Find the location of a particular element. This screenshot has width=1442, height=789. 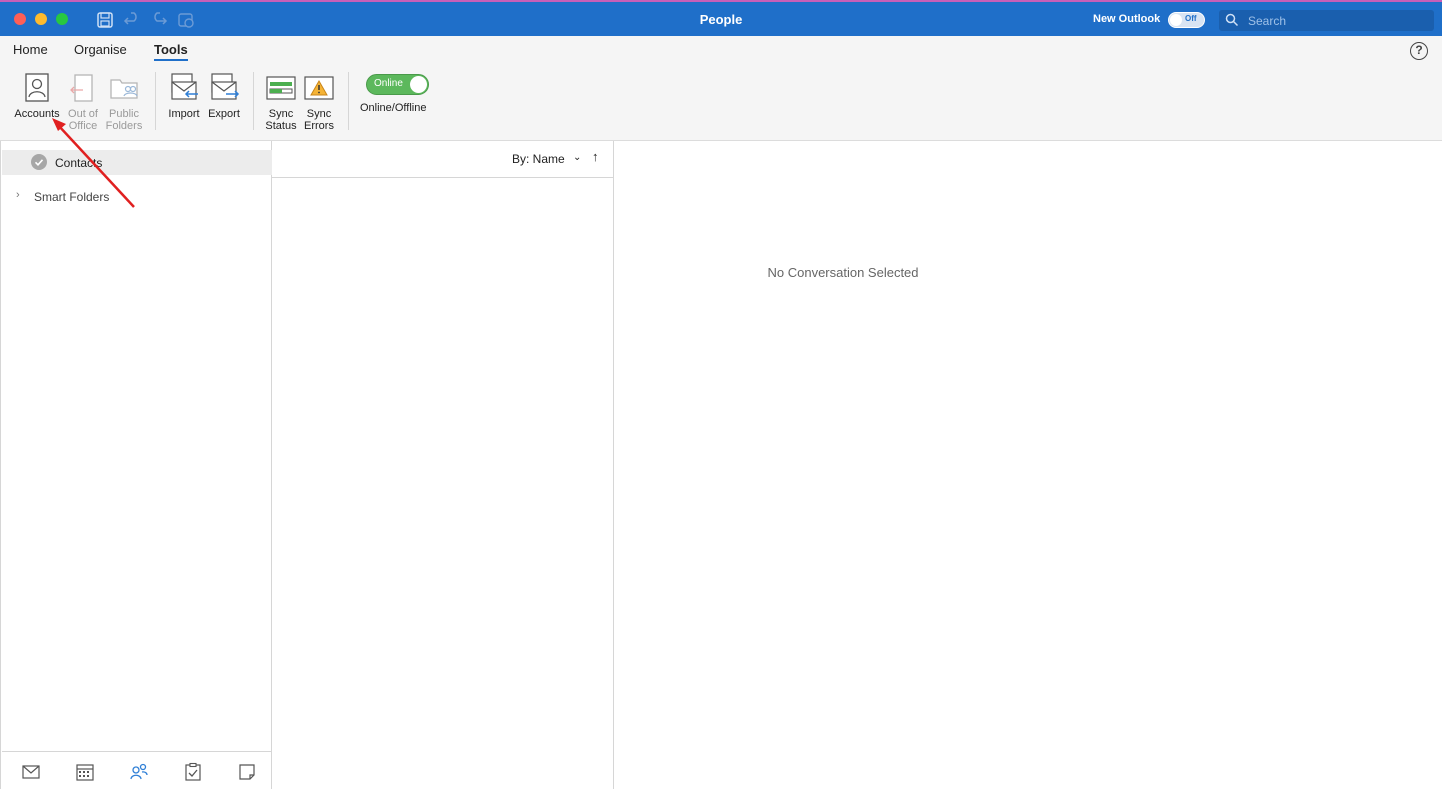

sync-errors-icon is located at coordinates (319, 88).